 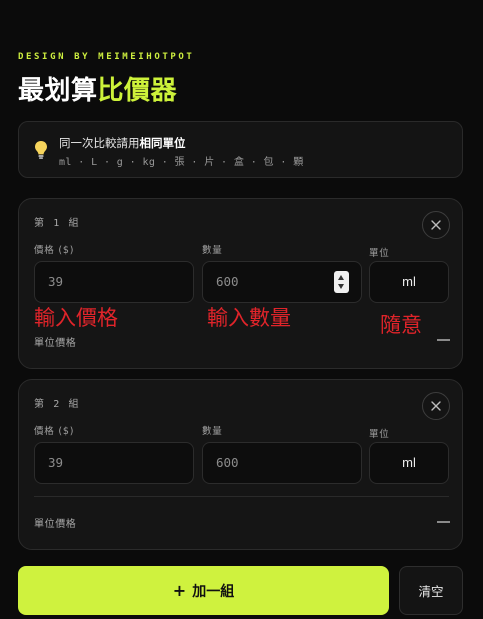 I want to click on group-title: 第 1 組, so click(x=57, y=223).